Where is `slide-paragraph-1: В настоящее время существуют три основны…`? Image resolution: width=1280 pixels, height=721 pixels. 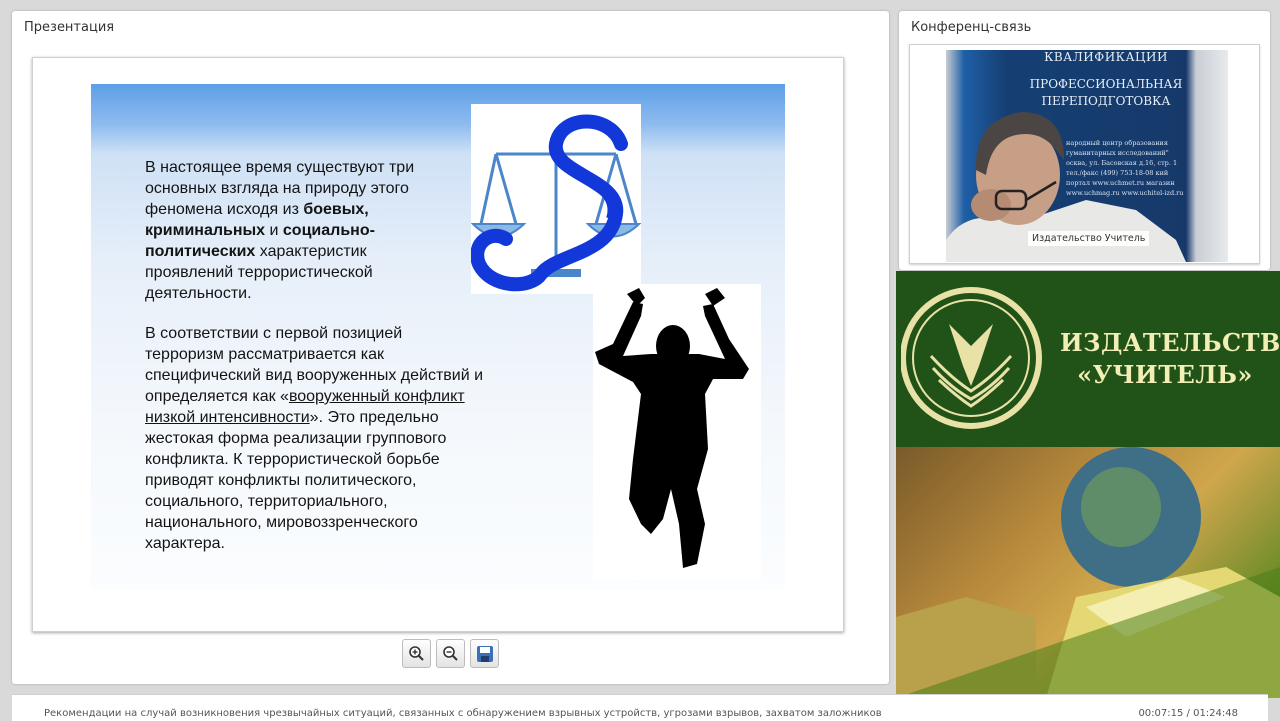 slide-paragraph-1: В настоящее время существуют три основны… is located at coordinates (280, 230).